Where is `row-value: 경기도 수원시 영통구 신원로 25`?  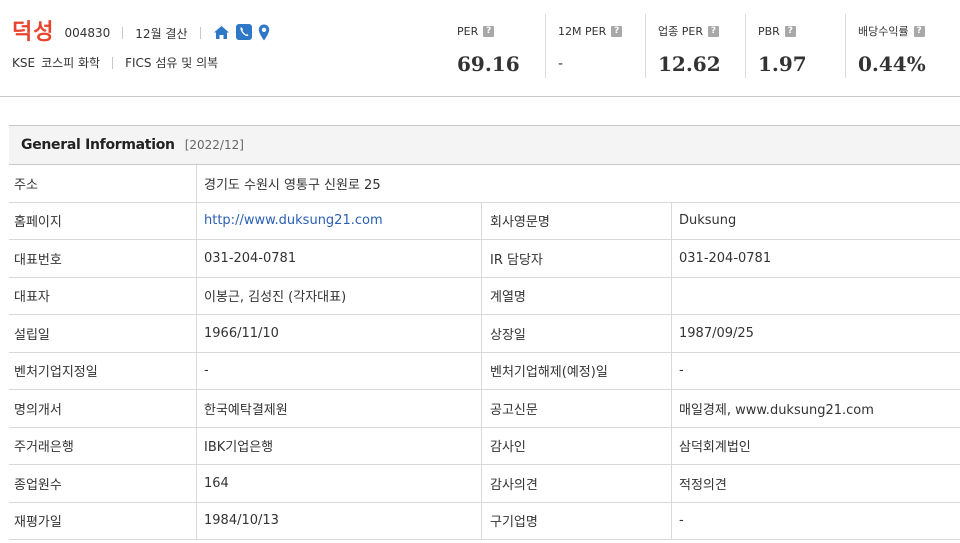 row-value: 경기도 수원시 영통구 신원로 25 is located at coordinates (292, 185).